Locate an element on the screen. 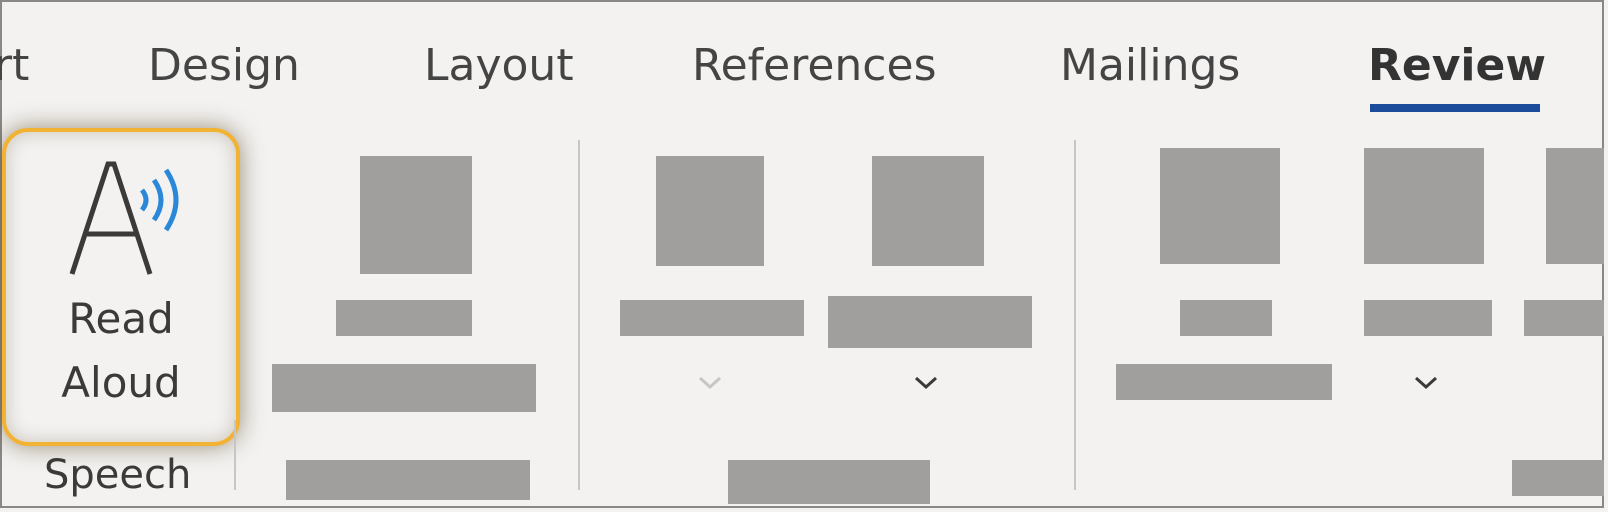 Image resolution: width=1608 pixels, height=512 pixels. tab-review: Review is located at coordinates (1457, 66).